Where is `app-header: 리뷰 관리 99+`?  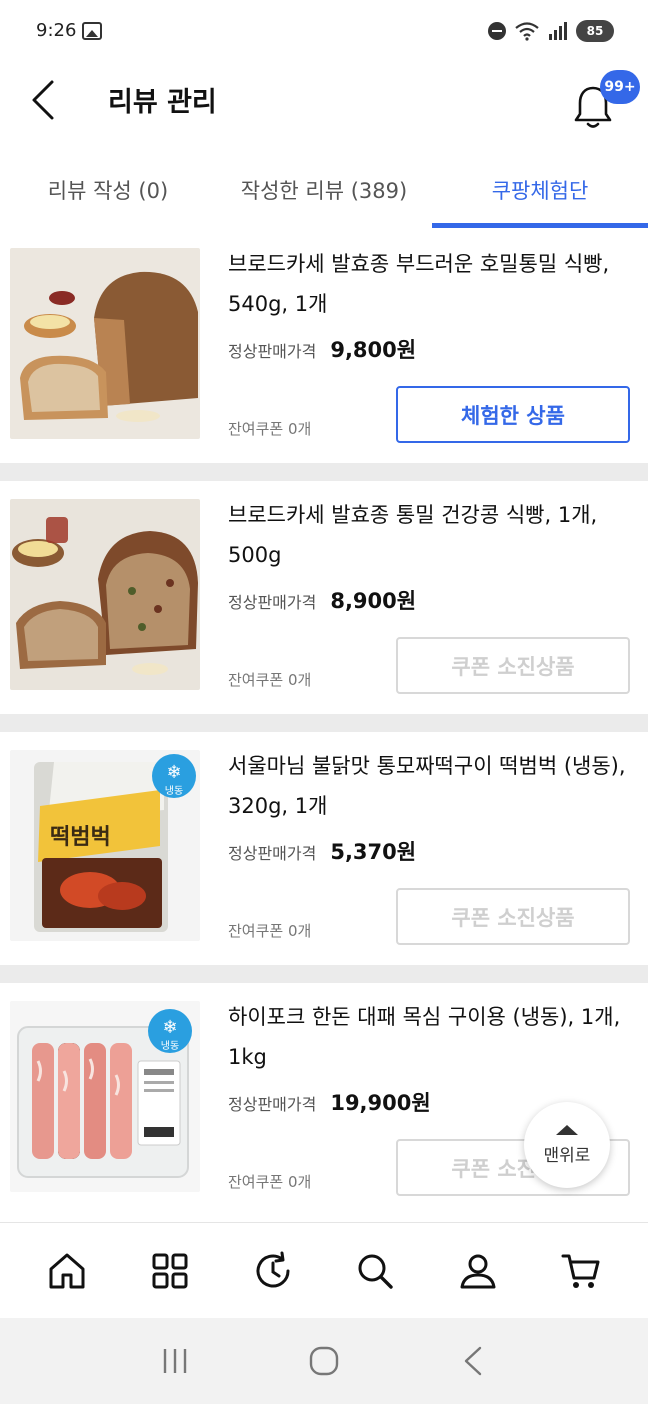 app-header: 리뷰 관리 99+ is located at coordinates (324, 108).